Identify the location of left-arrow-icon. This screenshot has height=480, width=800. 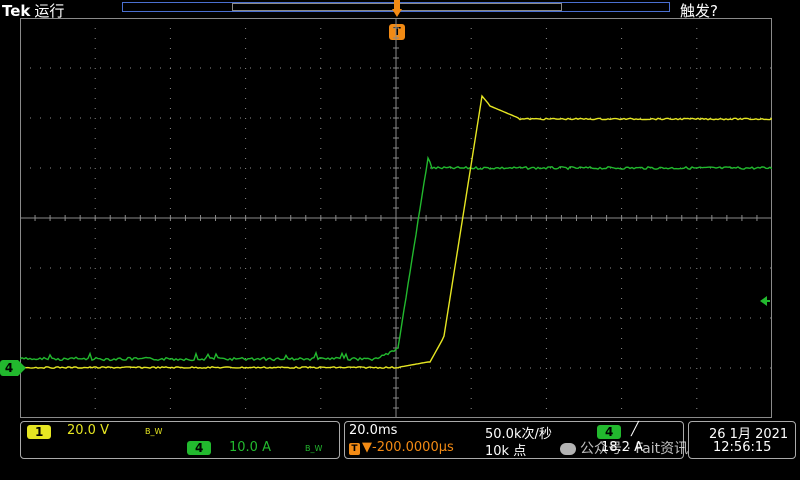
(765, 301).